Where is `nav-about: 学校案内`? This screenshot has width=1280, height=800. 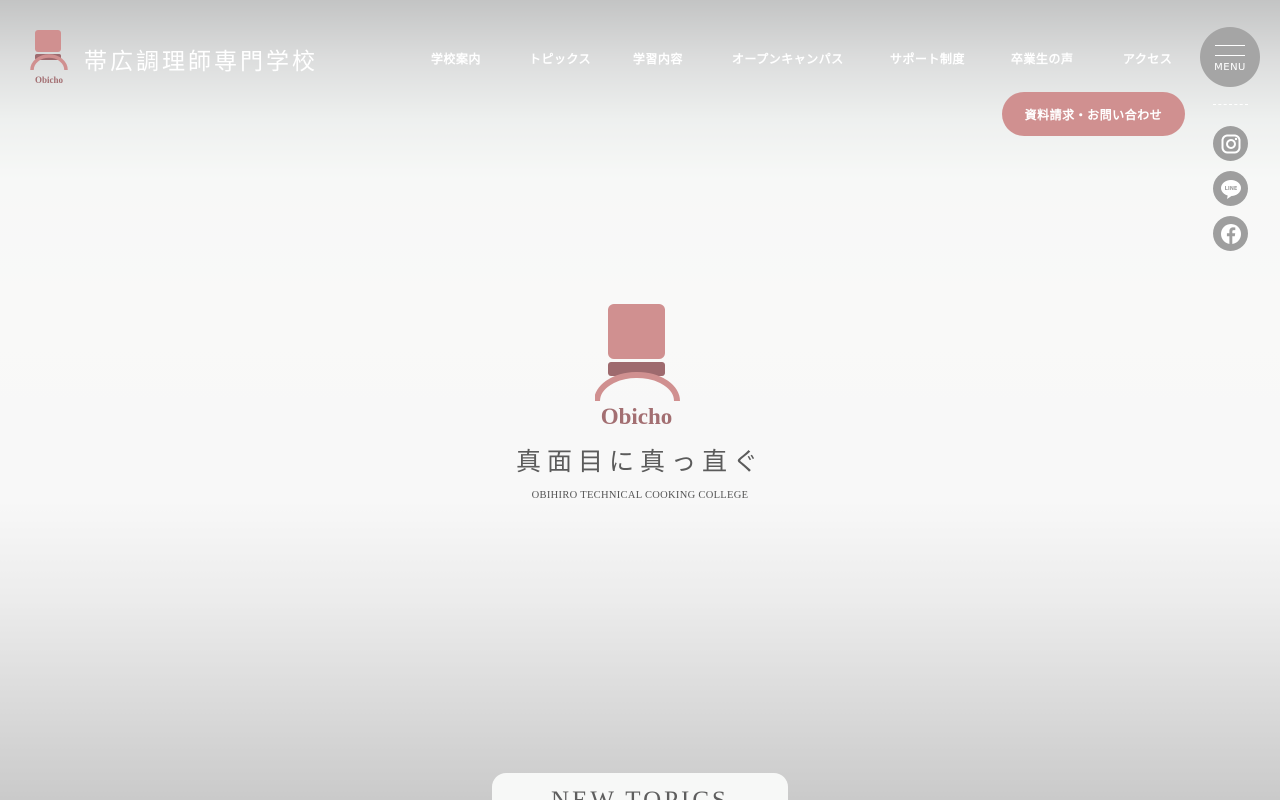 nav-about: 学校案内 is located at coordinates (456, 58).